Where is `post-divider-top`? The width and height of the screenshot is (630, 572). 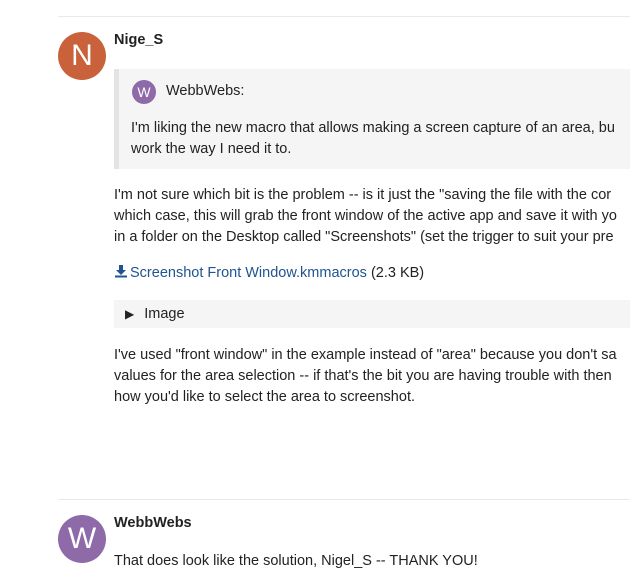
post-divider-top is located at coordinates (344, 16).